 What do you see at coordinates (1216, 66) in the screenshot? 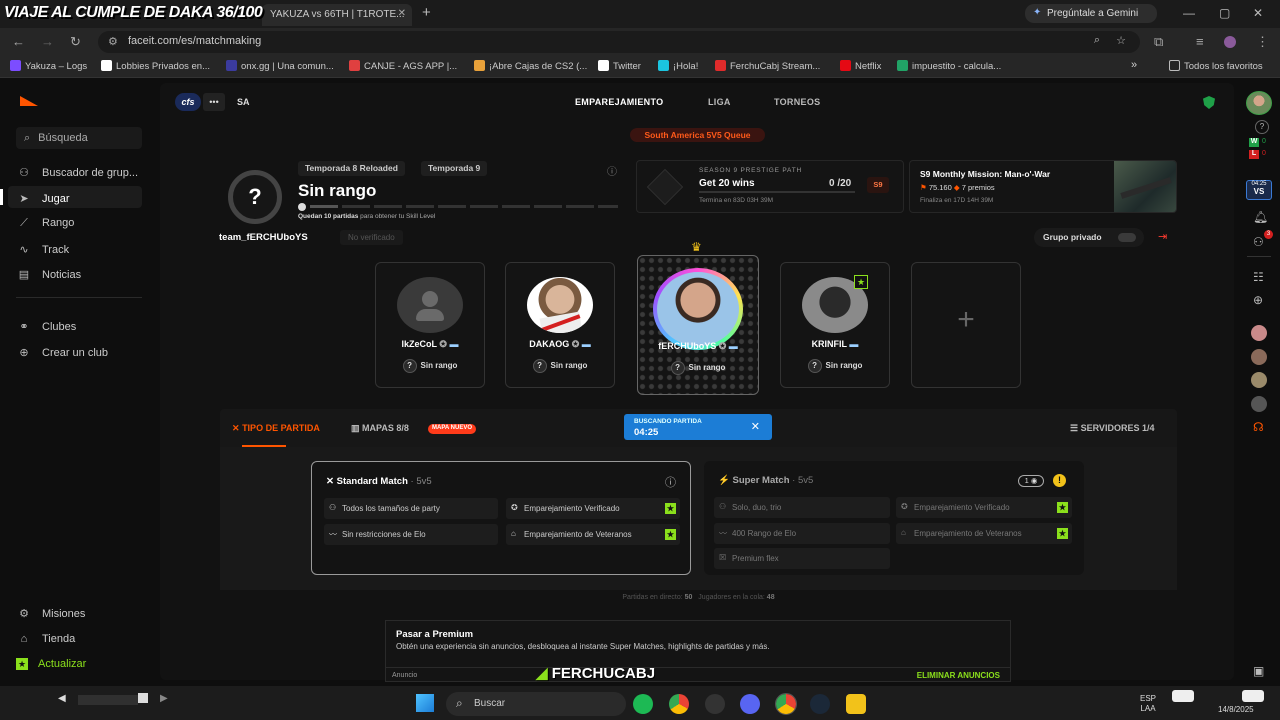
I see `all-bookmarks: Todos los favoritos` at bounding box center [1216, 66].